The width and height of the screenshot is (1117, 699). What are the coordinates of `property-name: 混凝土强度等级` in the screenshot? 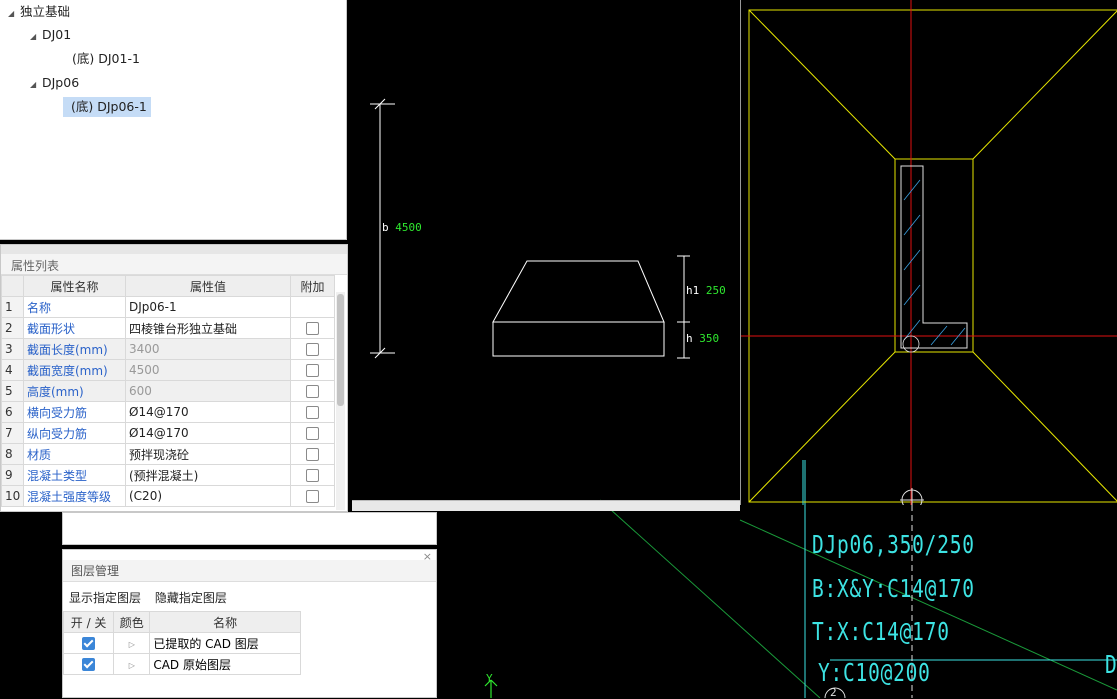 It's located at (74, 496).